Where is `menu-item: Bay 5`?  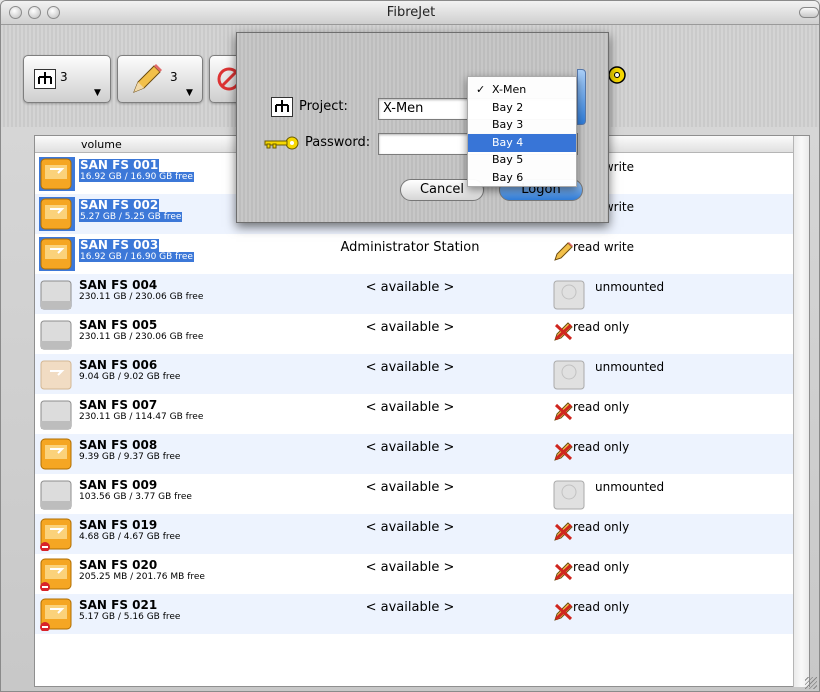 menu-item: Bay 5 is located at coordinates (522, 160).